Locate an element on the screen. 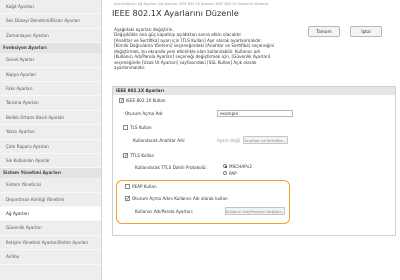 This screenshot has height=280, width=400. protocol-option-mschapv2: MSCHAPv2 is located at coordinates (237, 166).